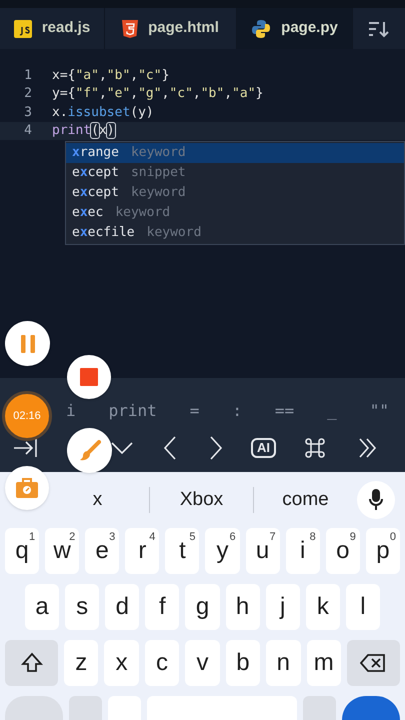  What do you see at coordinates (28, 75) in the screenshot?
I see `line-number: 1` at bounding box center [28, 75].